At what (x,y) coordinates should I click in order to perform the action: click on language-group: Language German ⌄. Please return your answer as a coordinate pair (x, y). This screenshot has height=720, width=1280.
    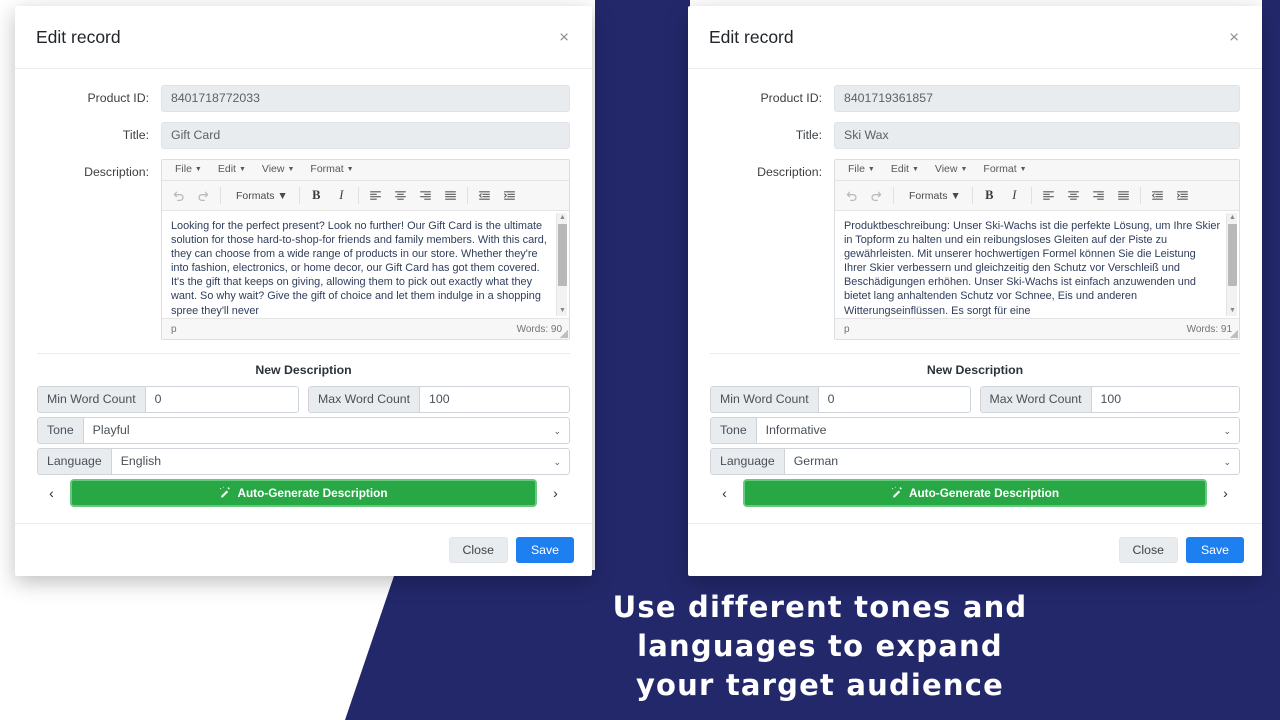
    Looking at the image, I should click on (975, 461).